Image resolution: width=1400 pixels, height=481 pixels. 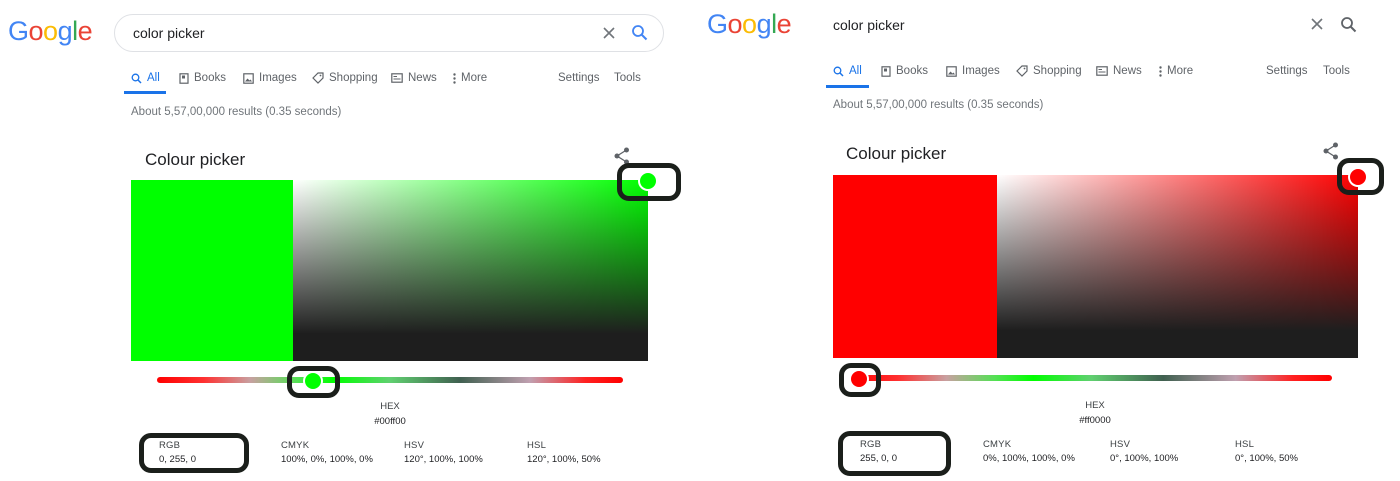 What do you see at coordinates (1144, 458) in the screenshot?
I see `hsv-value: 0°, 100%, 100%` at bounding box center [1144, 458].